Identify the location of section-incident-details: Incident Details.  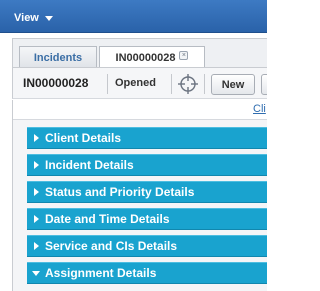
(147, 165).